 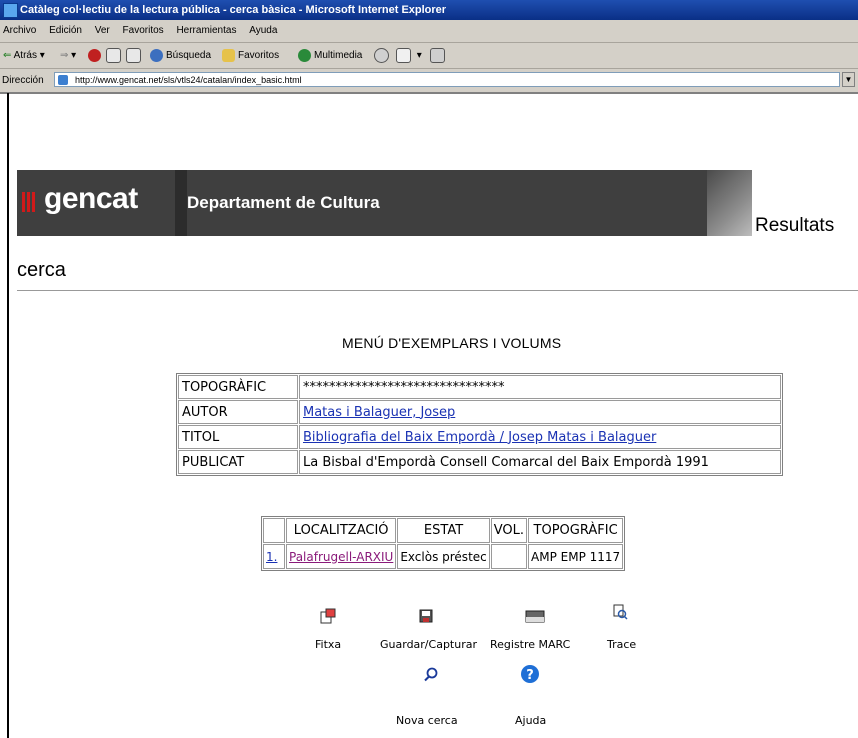 I want to click on menu-edicion: Edición, so click(x=65, y=31).